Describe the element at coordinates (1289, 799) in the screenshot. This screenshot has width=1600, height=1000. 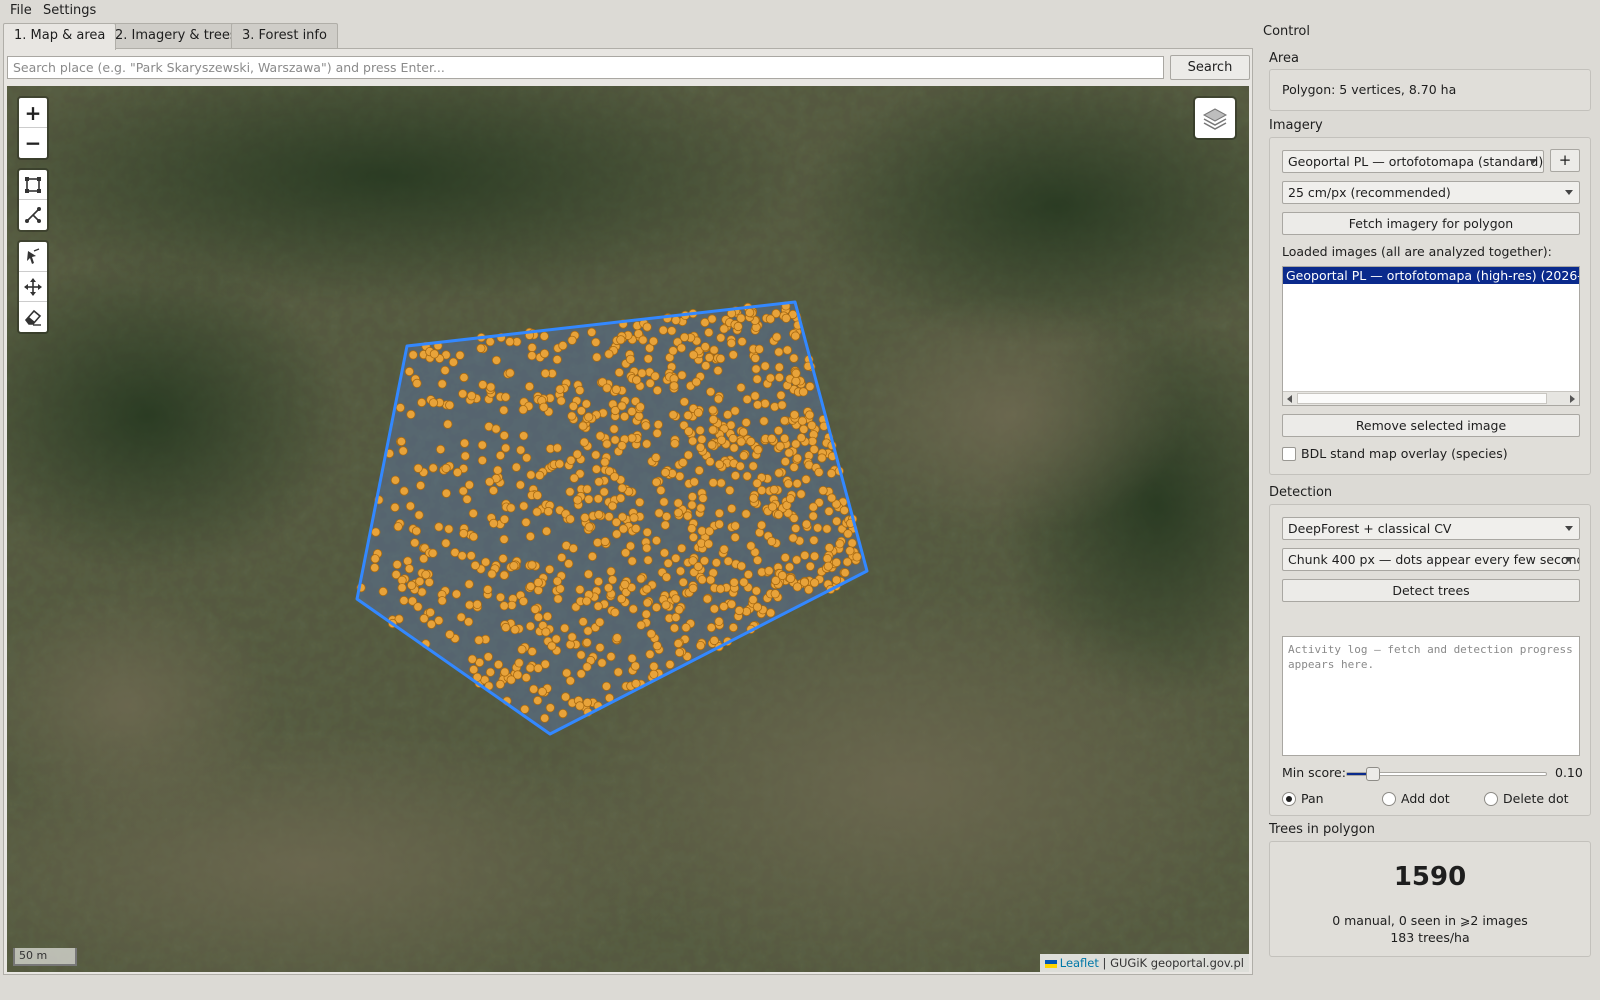
I see `mode-pan-radio` at that location.